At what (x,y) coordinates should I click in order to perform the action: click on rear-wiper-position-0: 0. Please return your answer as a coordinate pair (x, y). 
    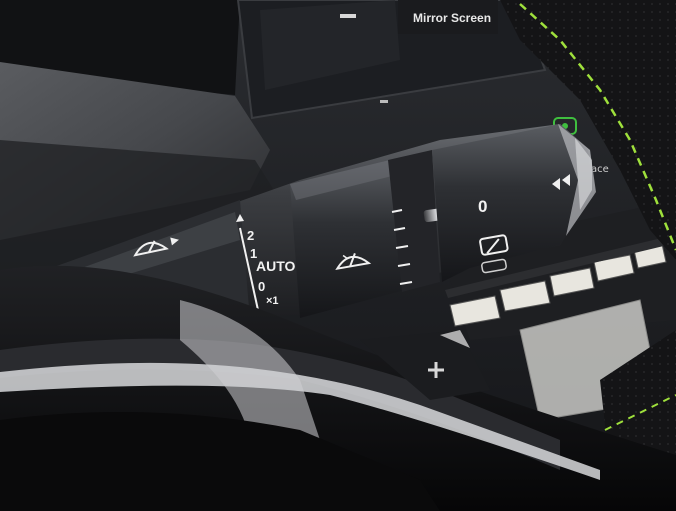
    Looking at the image, I should click on (482, 206).